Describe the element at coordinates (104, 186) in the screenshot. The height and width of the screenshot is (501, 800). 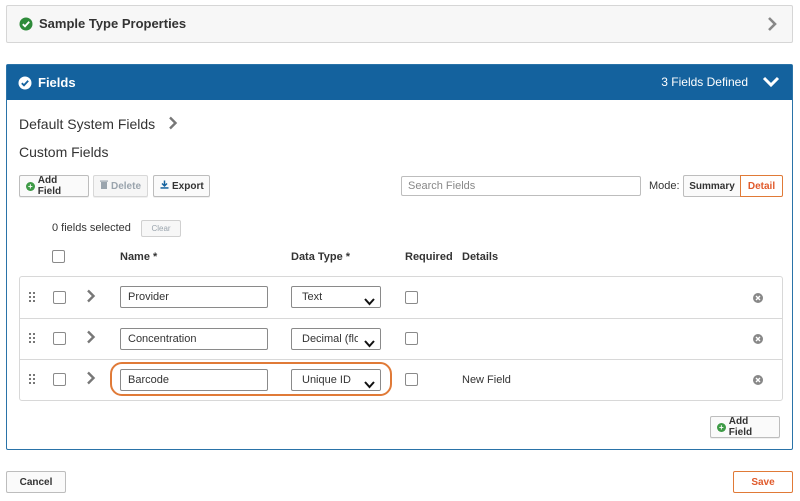
I see `trash-icon` at that location.